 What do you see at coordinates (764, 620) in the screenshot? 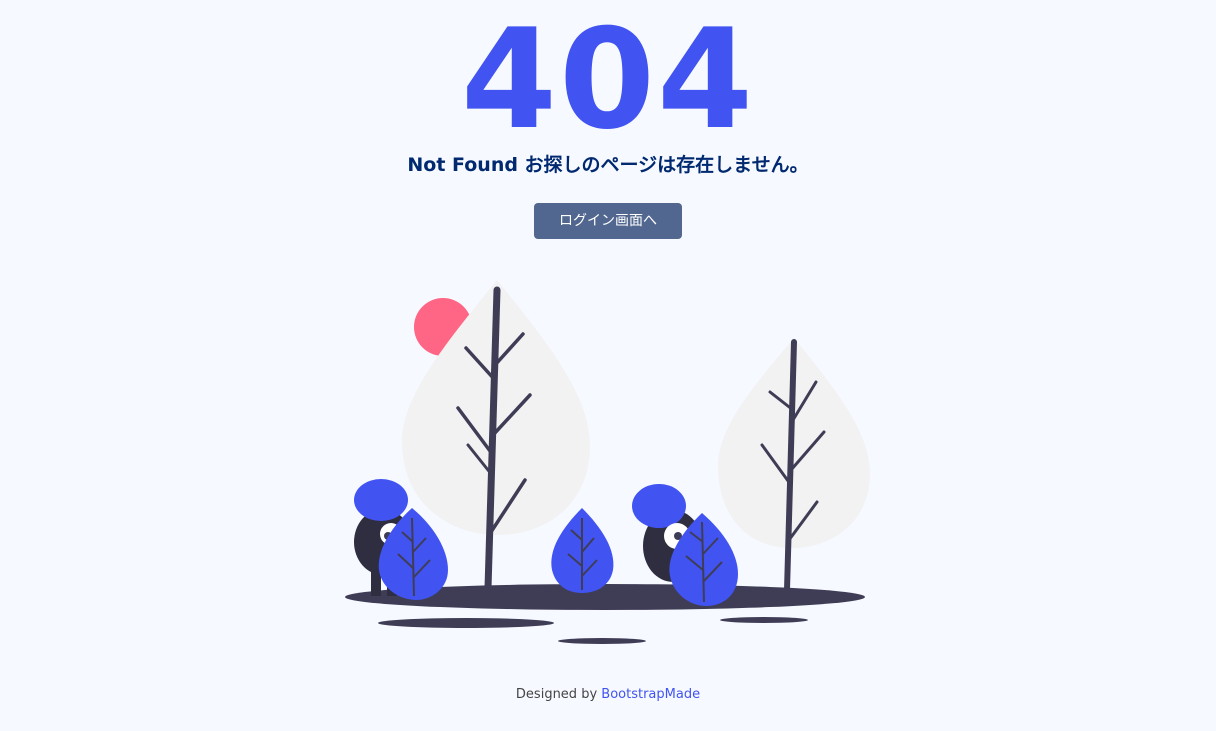
I see `puddle-right` at bounding box center [764, 620].